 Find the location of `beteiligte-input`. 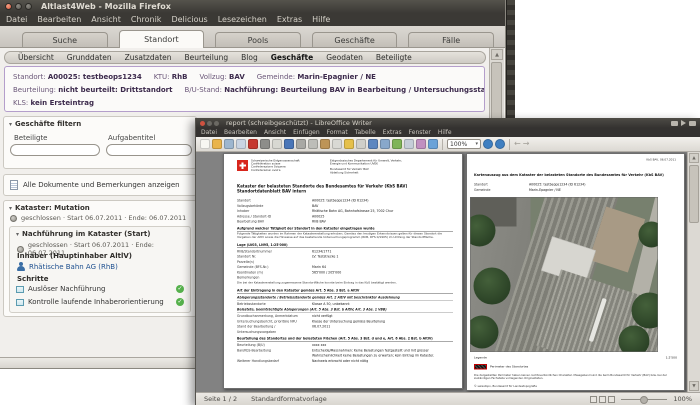

beteiligte-input is located at coordinates (55, 150).